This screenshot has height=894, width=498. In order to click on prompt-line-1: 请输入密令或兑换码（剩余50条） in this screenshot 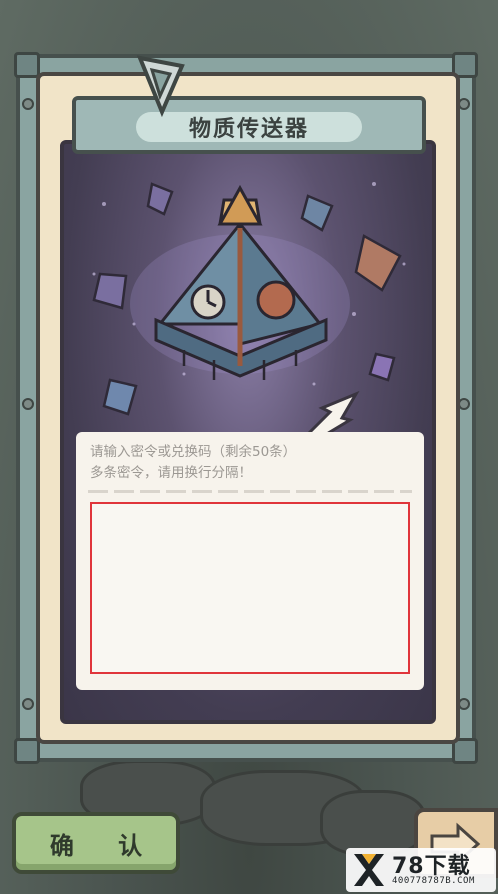, I will do `click(193, 452)`.